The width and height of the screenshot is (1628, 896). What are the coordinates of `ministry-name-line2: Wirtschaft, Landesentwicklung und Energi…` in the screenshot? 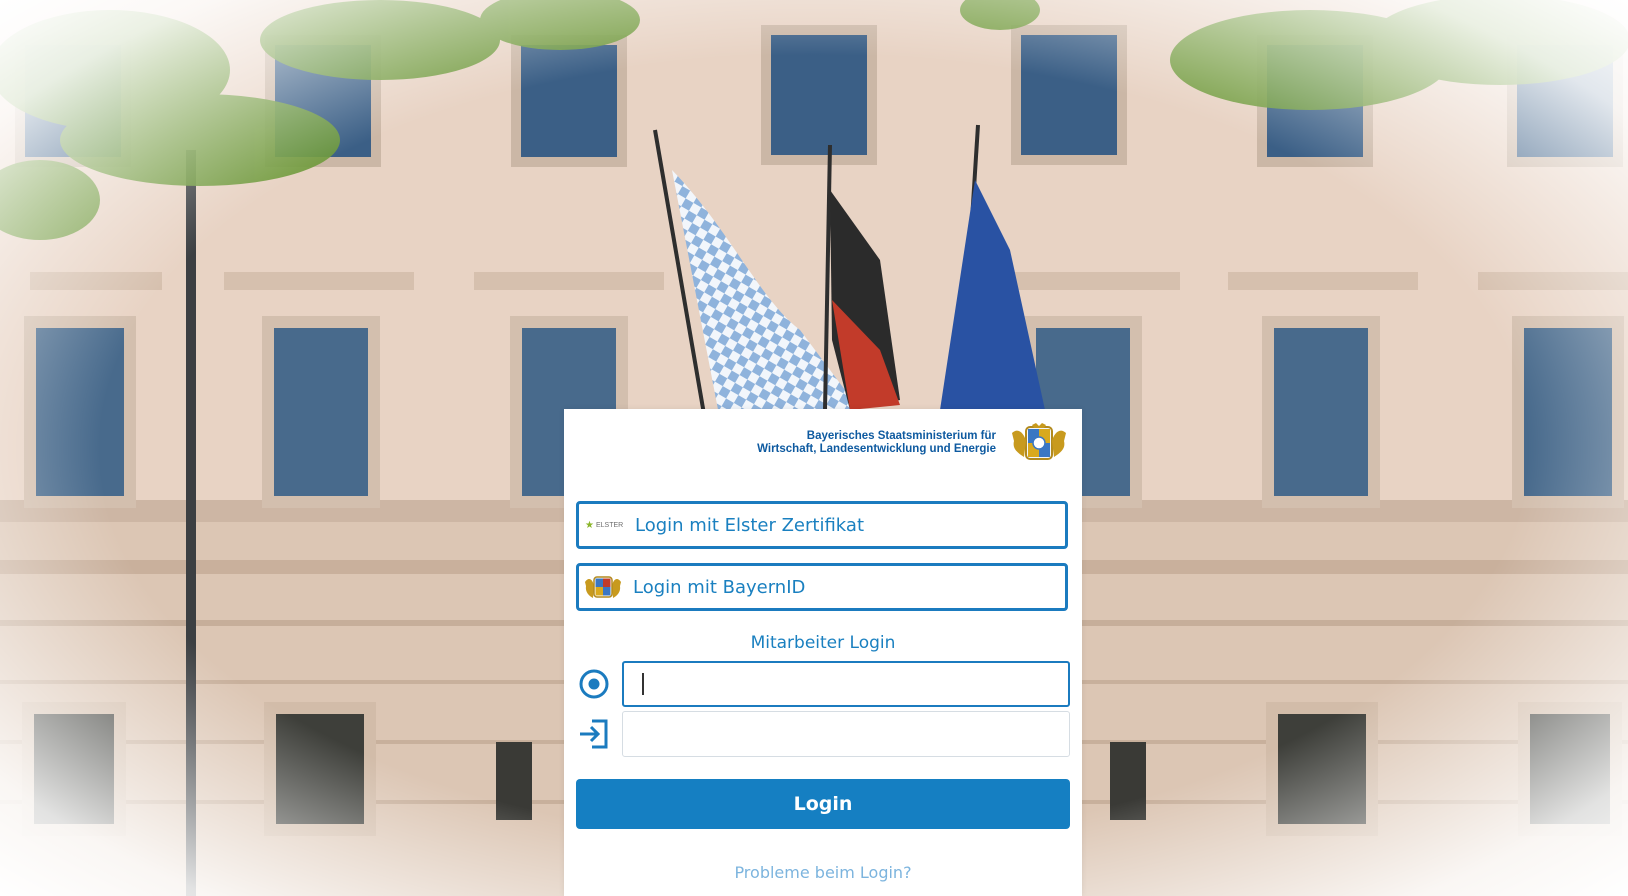 It's located at (876, 449).